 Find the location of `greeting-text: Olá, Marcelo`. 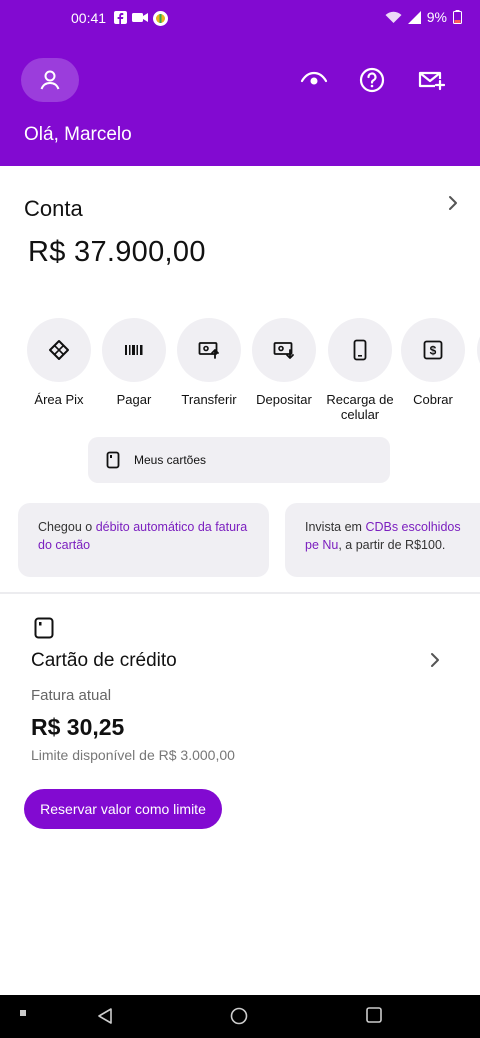

greeting-text: Olá, Marcelo is located at coordinates (78, 134).